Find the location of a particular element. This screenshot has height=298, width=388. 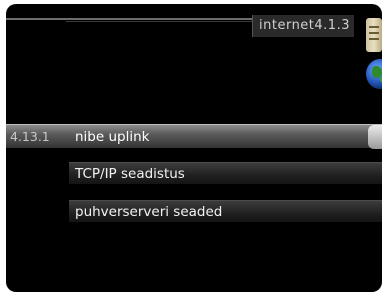

menu-item-label: nibe uplink is located at coordinates (112, 137).